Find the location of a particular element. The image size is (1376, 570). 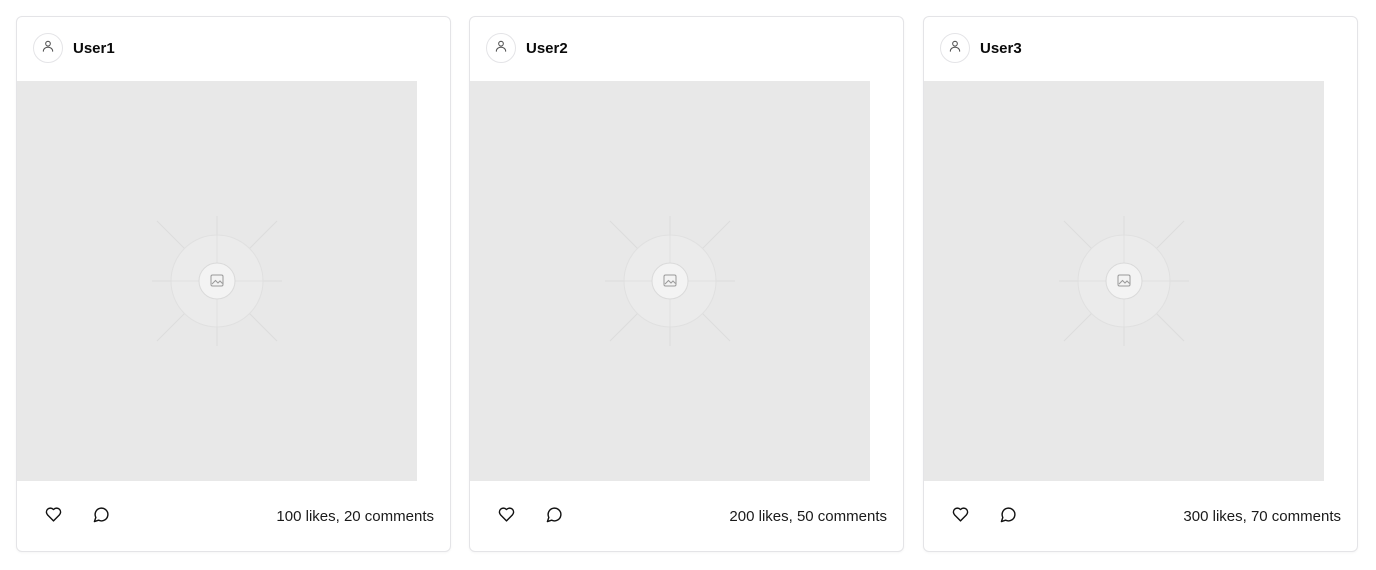

post-footer: 100 likes, 20 comments is located at coordinates (233, 516).